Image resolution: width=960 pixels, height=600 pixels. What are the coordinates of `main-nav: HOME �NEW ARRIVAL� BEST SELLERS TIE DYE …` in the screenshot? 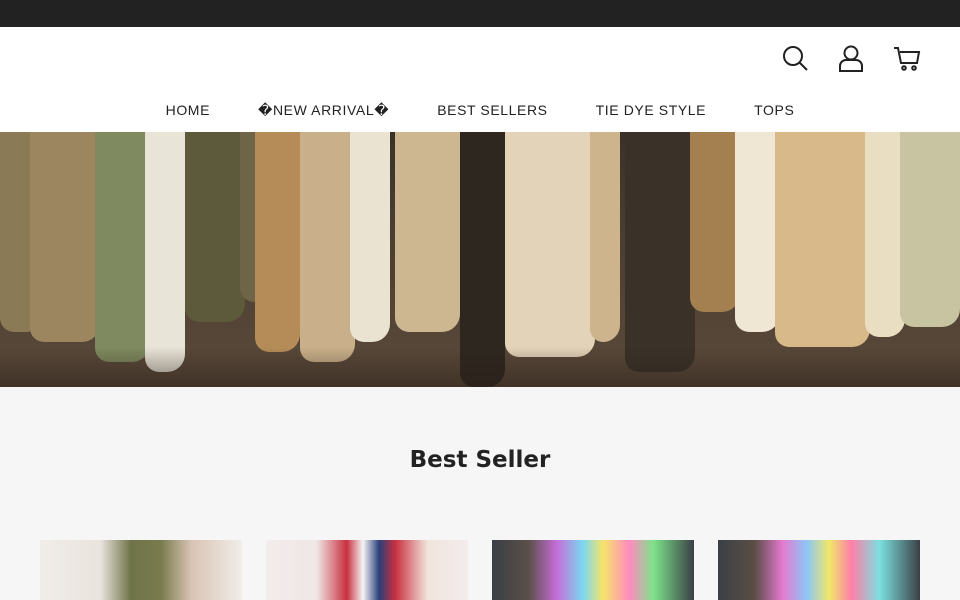 It's located at (480, 110).